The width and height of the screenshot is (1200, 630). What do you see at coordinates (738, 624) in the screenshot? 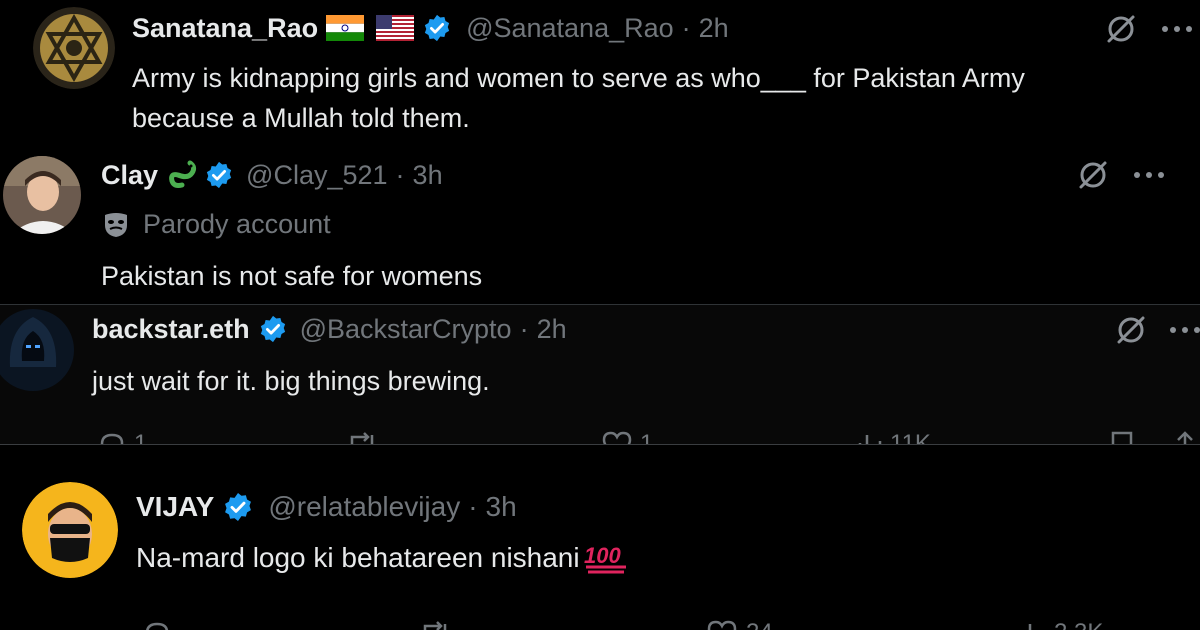
I see `like-button: 24` at bounding box center [738, 624].